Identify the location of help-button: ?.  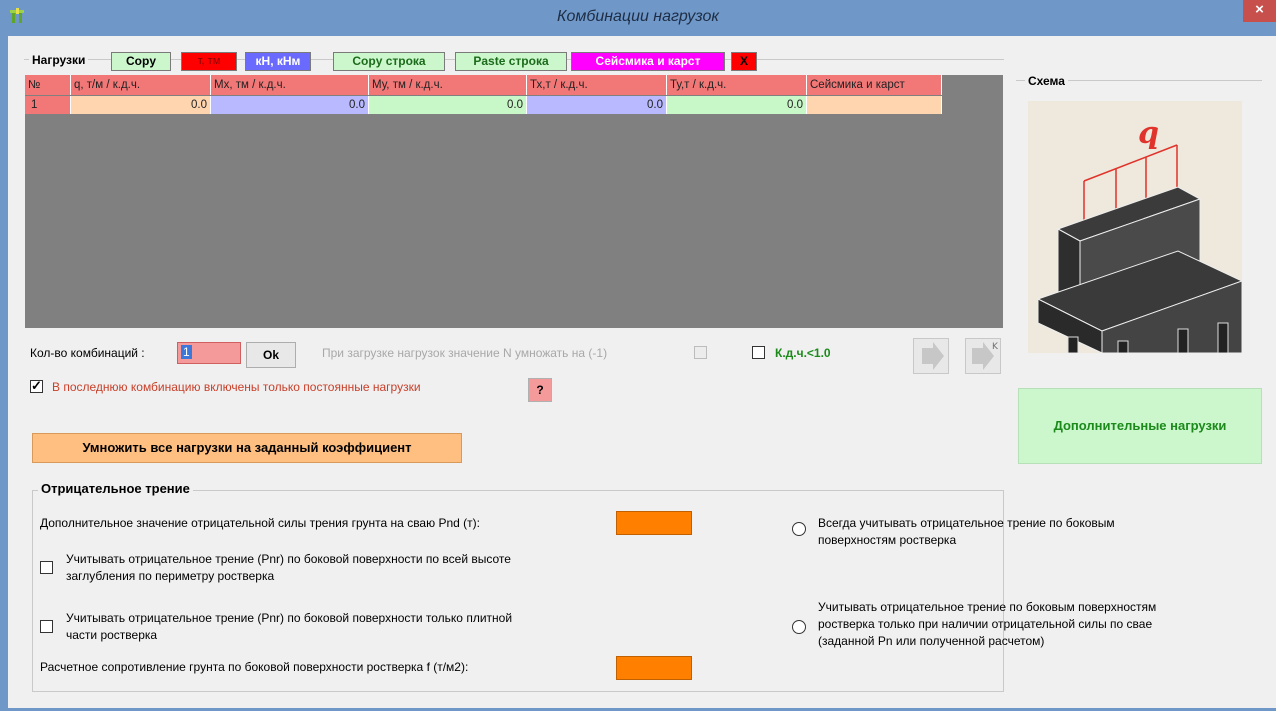
(540, 390).